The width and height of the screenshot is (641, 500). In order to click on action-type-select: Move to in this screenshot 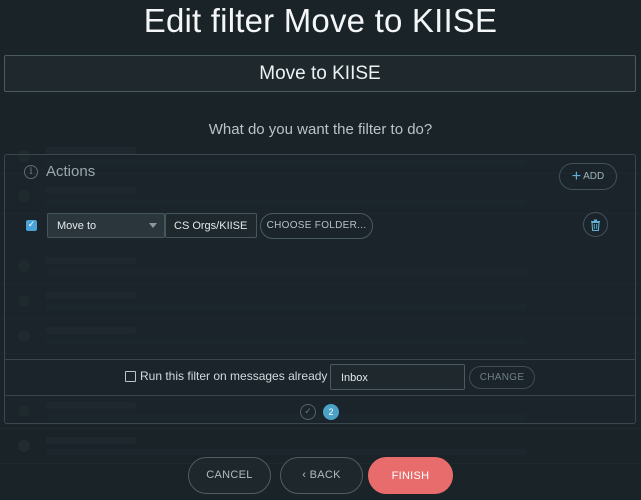, I will do `click(106, 225)`.